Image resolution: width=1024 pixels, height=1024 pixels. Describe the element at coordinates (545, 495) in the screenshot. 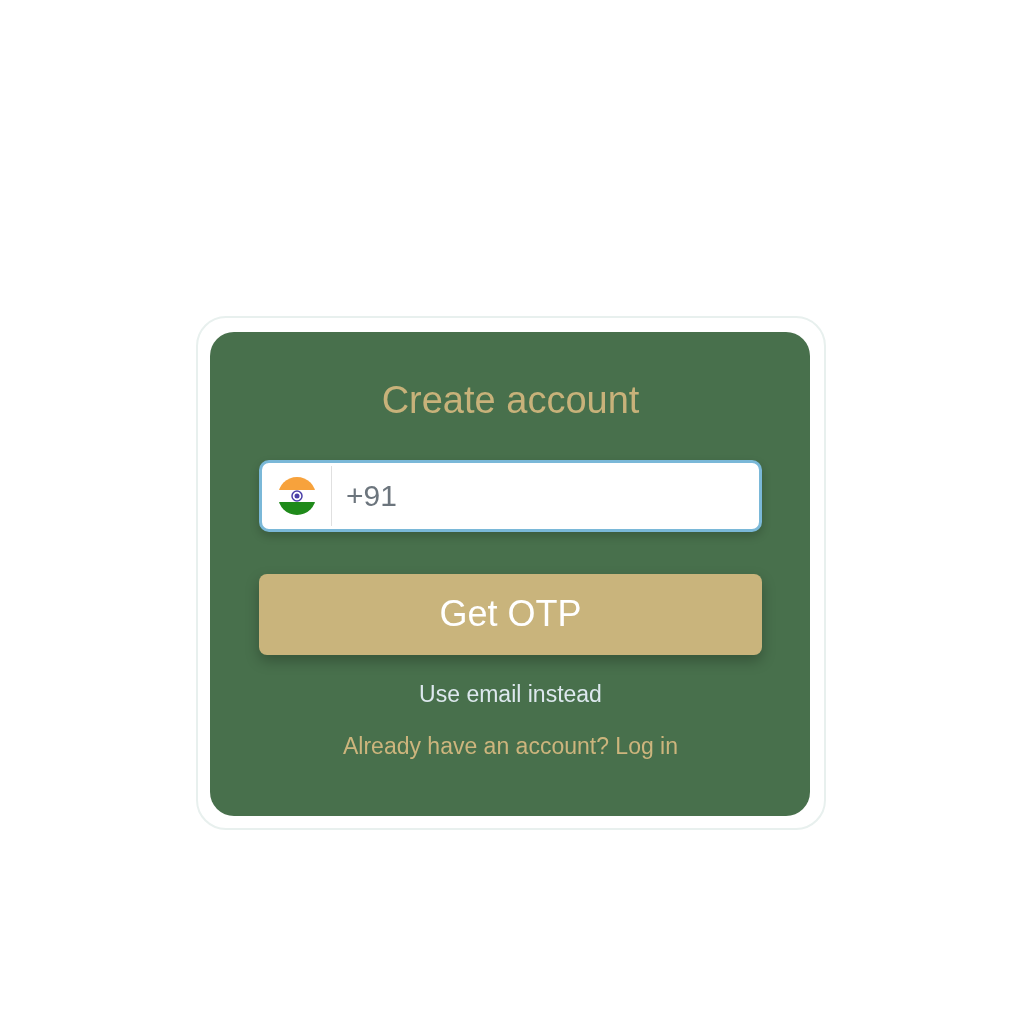

I see `phone-input: +91` at that location.